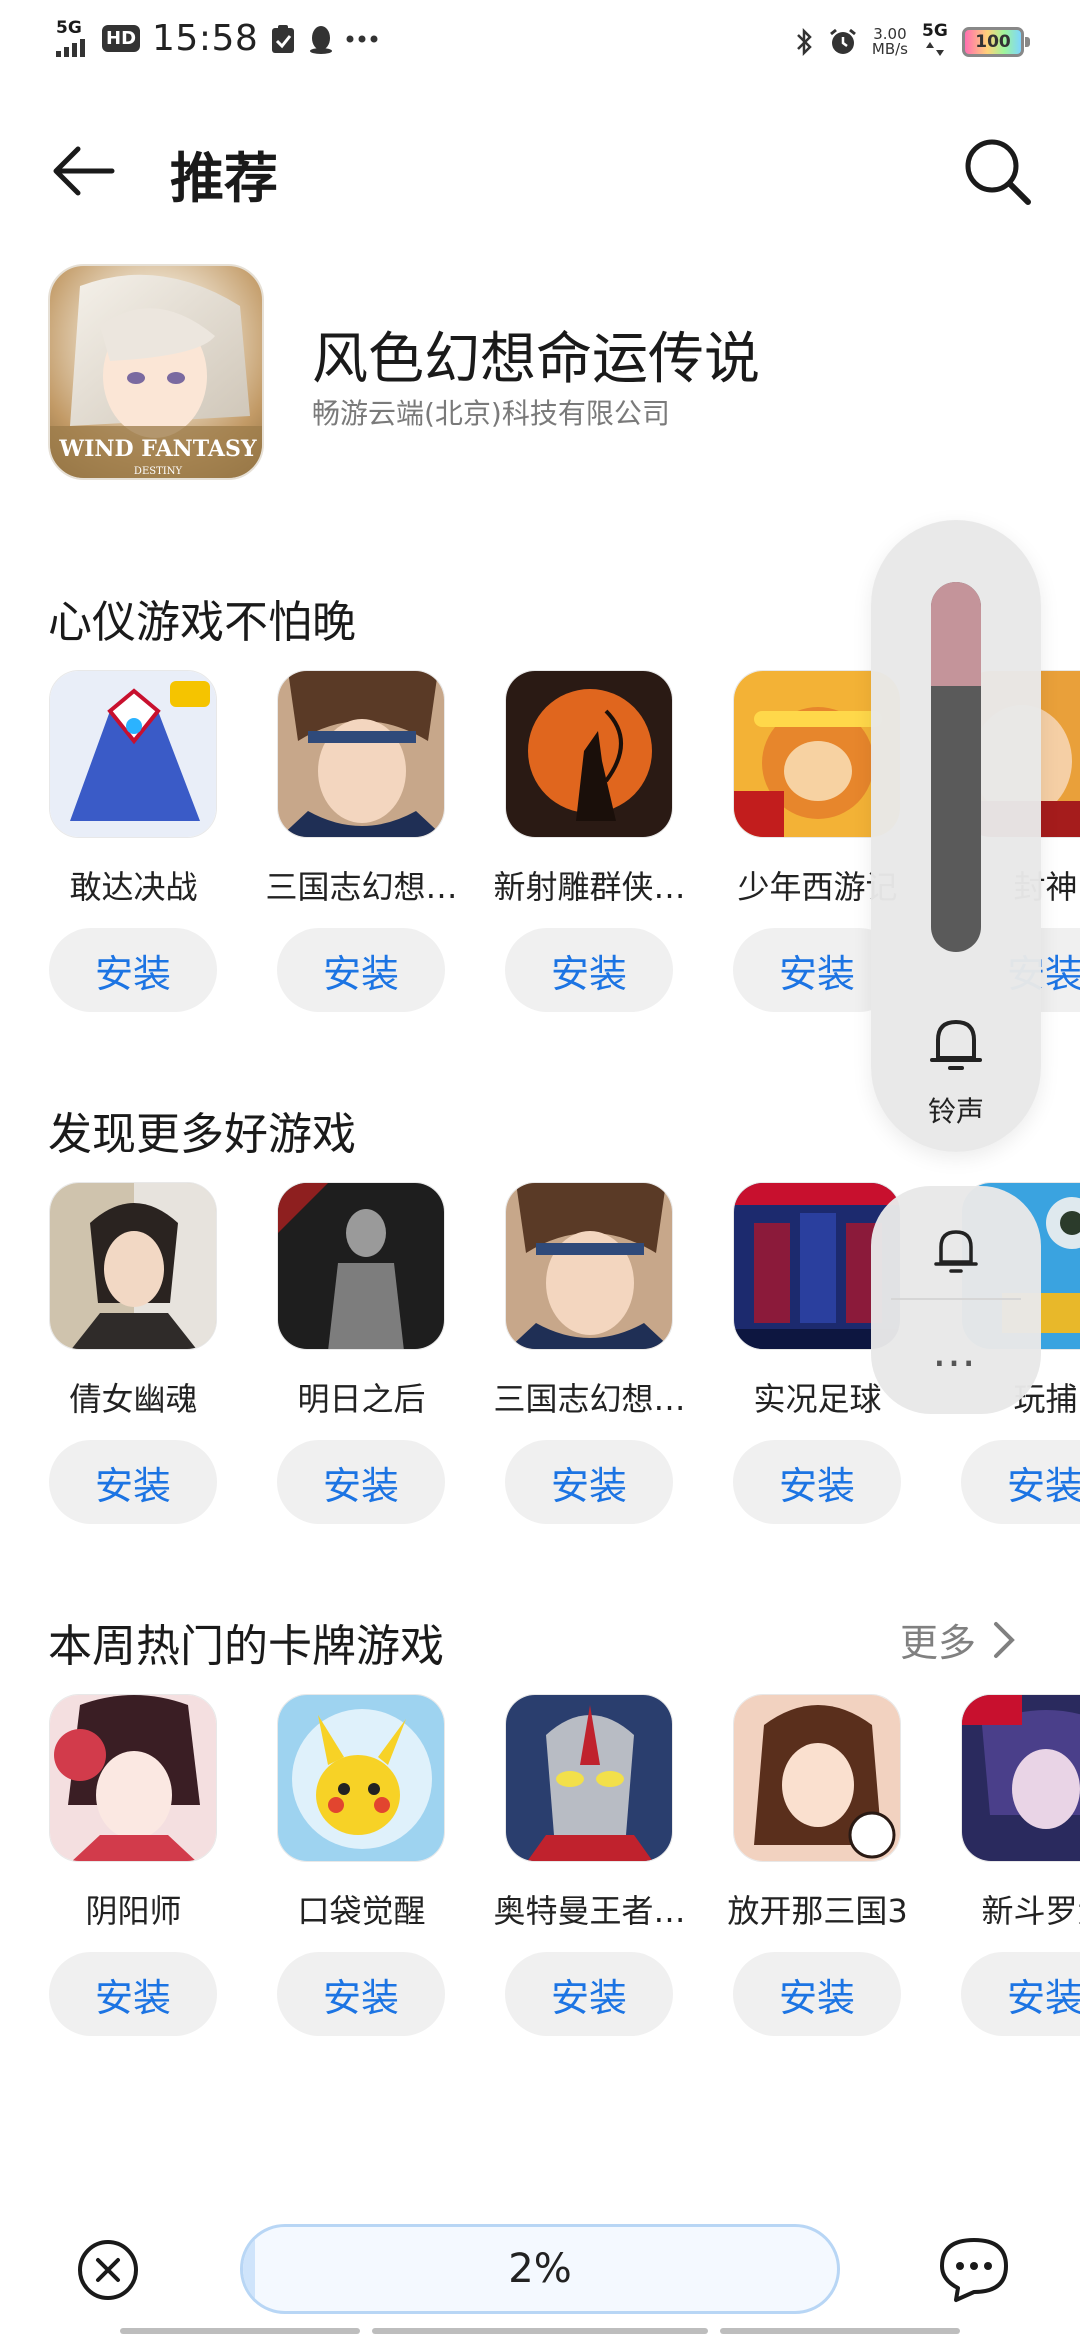 Image resolution: width=1080 pixels, height=2340 pixels. Describe the element at coordinates (202, 1134) in the screenshot. I see `section-title: 发现更多好游戏` at that location.